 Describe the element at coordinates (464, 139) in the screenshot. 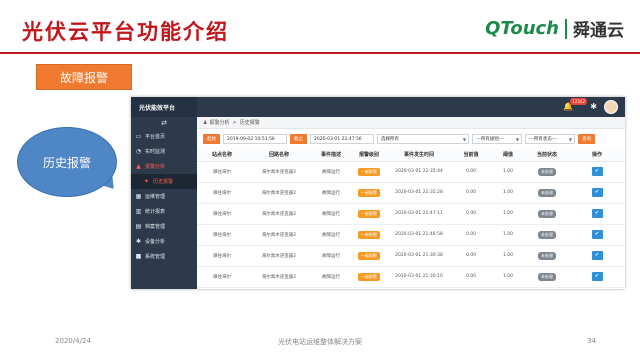

I see `chevron-down-icon: ▼` at that location.